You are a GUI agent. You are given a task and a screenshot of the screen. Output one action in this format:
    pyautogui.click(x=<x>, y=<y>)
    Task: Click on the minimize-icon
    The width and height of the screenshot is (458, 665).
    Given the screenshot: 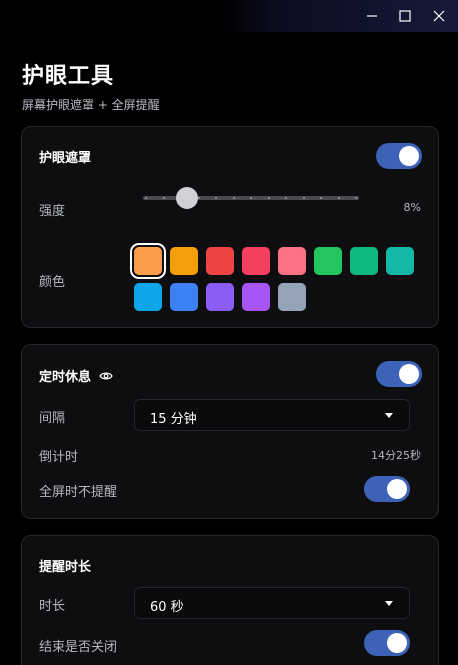 What is the action you would take?
    pyautogui.click(x=372, y=16)
    